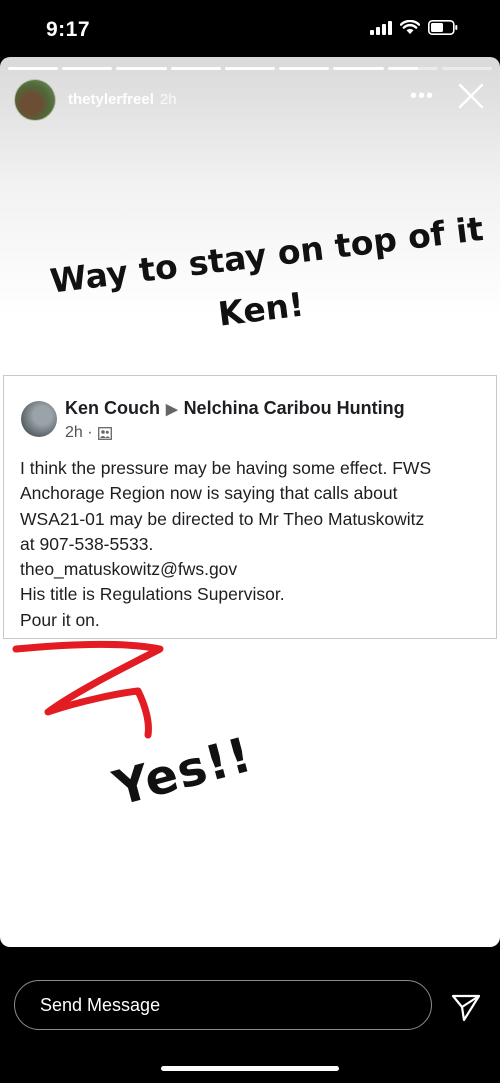  I want to click on red-scribble-drawing, so click(88, 689).